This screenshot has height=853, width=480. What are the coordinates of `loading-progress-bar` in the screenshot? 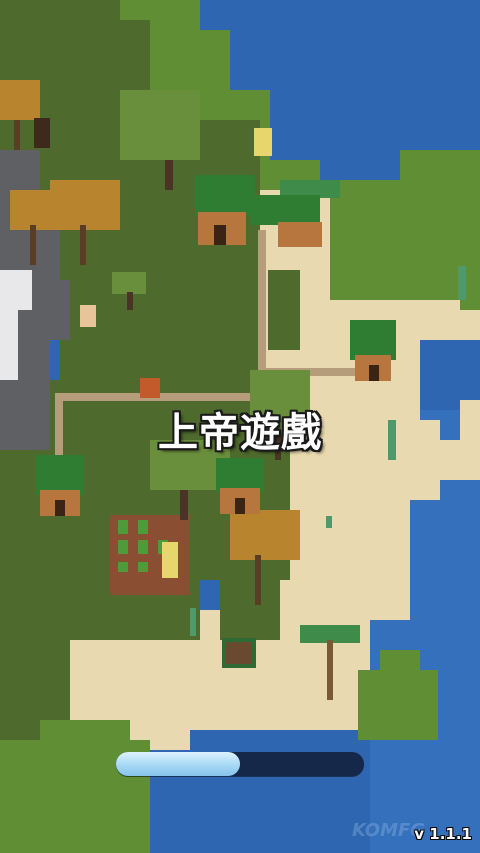 It's located at (240, 764).